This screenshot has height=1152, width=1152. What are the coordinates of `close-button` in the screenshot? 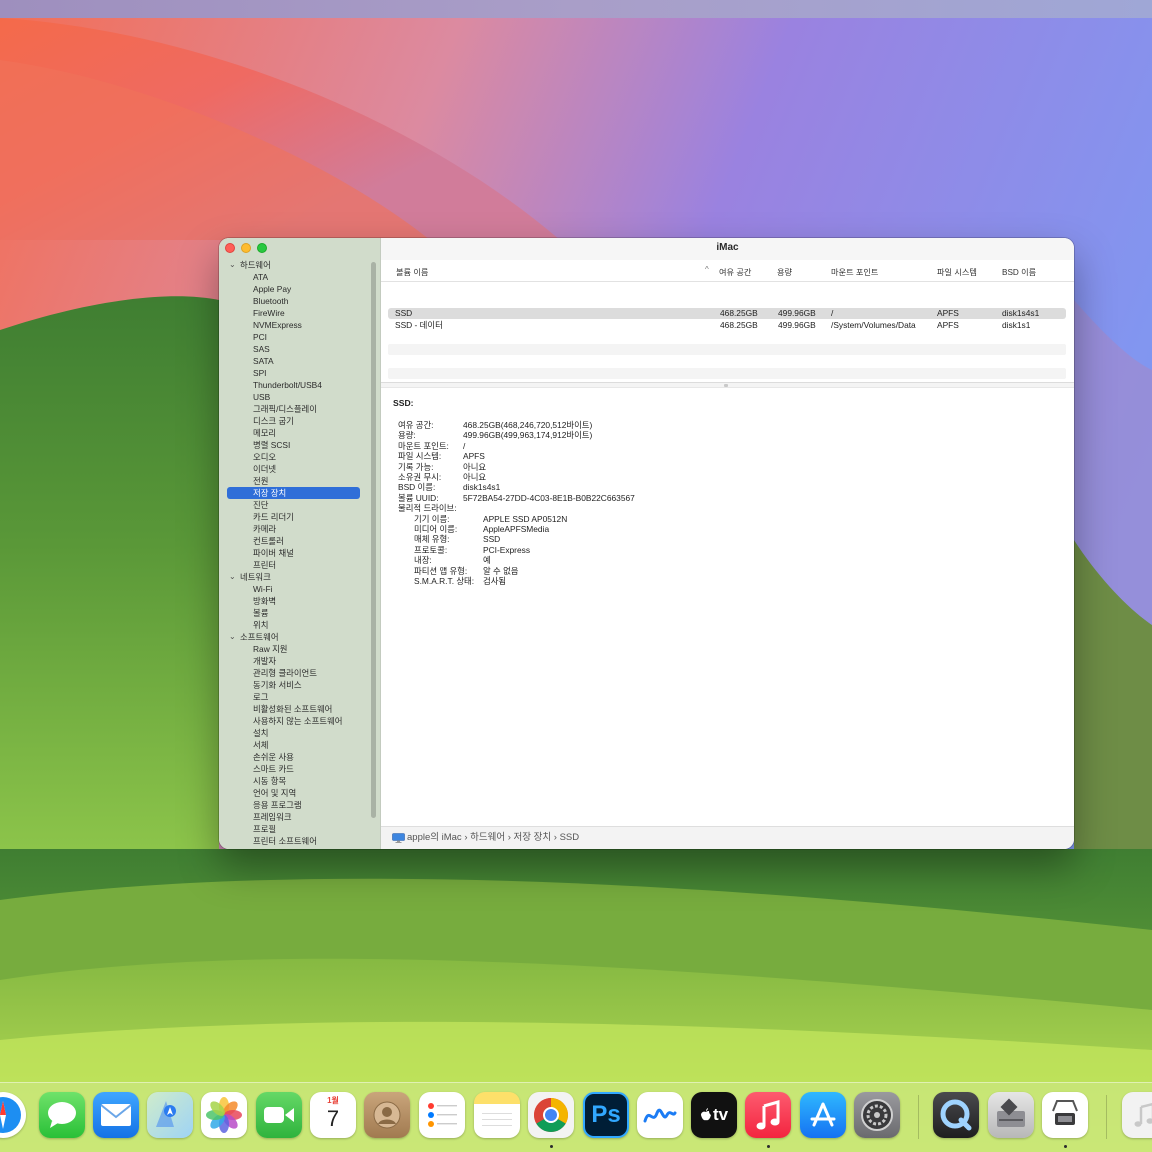 It's located at (230, 248).